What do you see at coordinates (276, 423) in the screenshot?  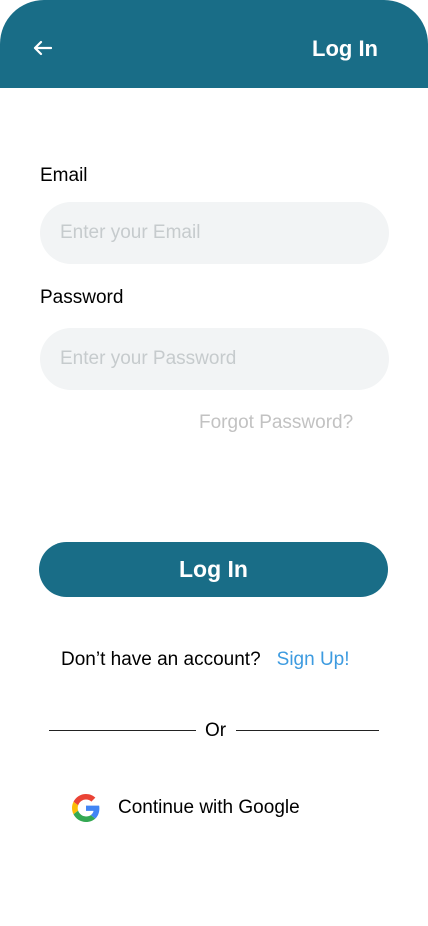 I see `forgot-password-link: Forgot Password?` at bounding box center [276, 423].